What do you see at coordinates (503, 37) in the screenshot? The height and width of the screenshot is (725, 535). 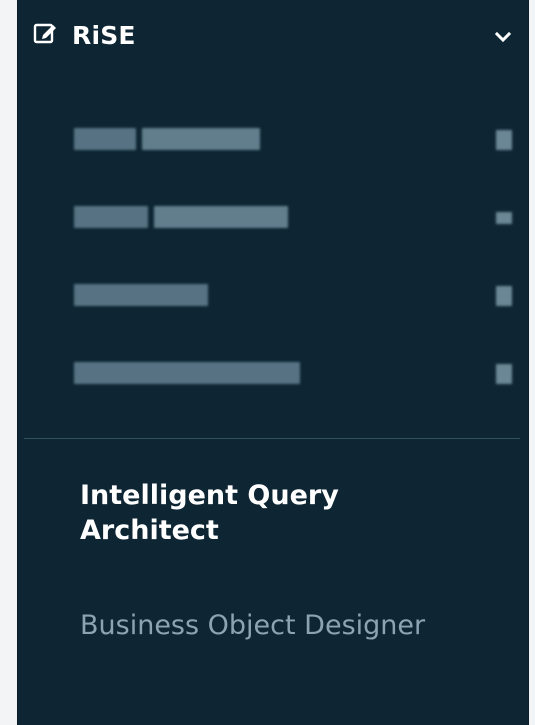 I see `chevron-down-icon` at bounding box center [503, 37].